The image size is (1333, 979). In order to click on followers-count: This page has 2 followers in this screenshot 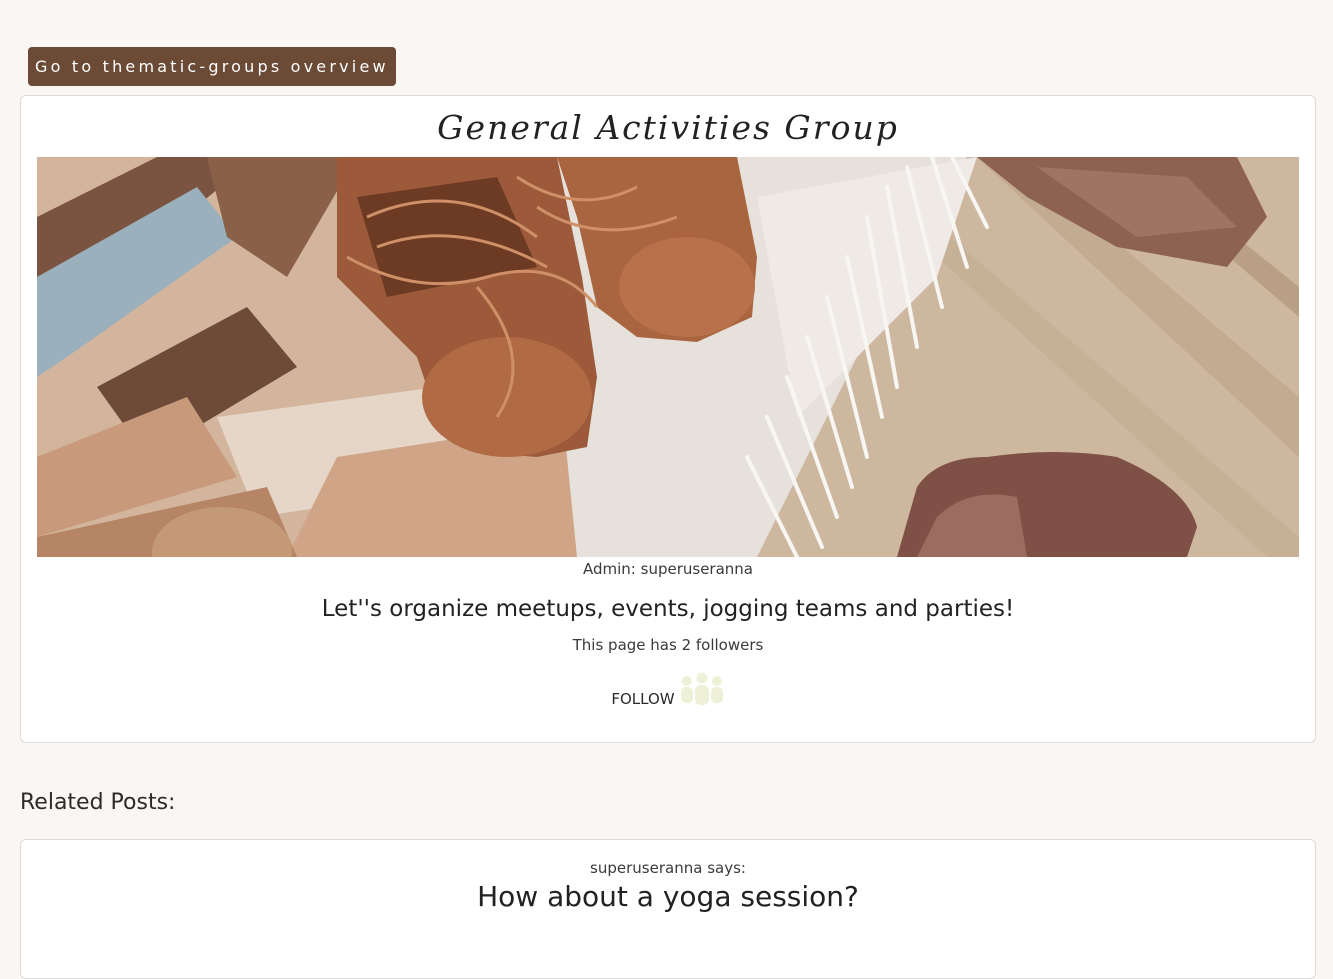, I will do `click(668, 645)`.